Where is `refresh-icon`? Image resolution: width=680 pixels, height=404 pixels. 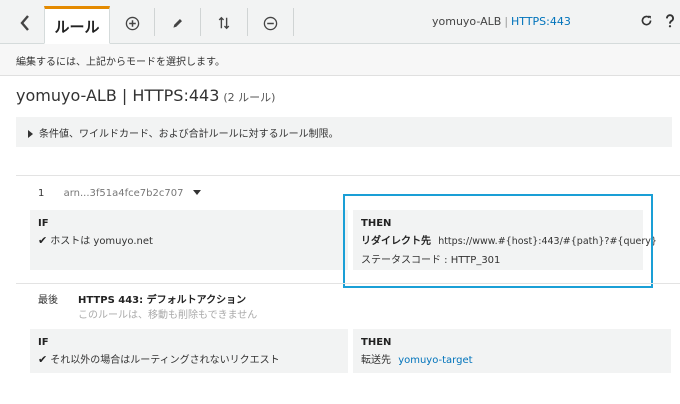 refresh-icon is located at coordinates (646, 20).